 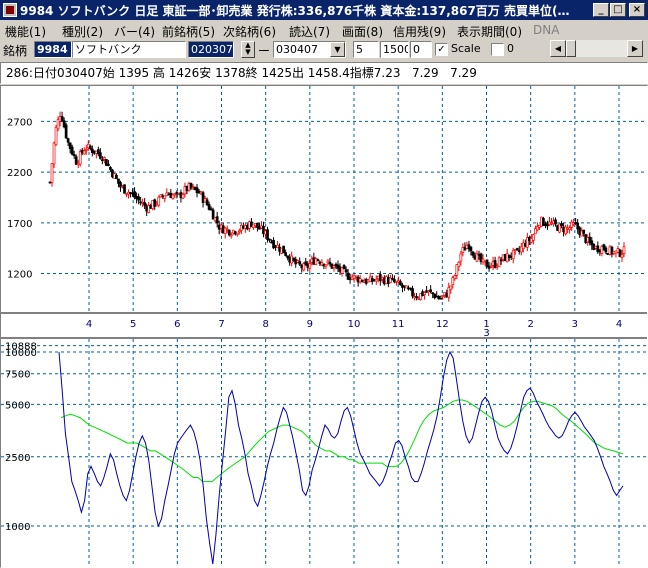 What do you see at coordinates (635, 48) in the screenshot?
I see `scroll-right-icon: ▶` at bounding box center [635, 48].